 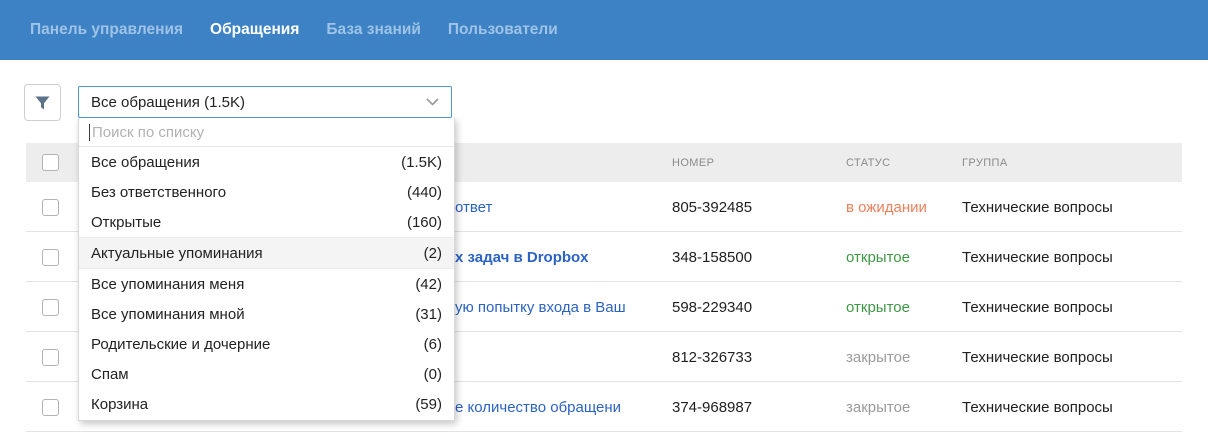 What do you see at coordinates (421, 162) in the screenshot?
I see `option-count: (1.5K)` at bounding box center [421, 162].